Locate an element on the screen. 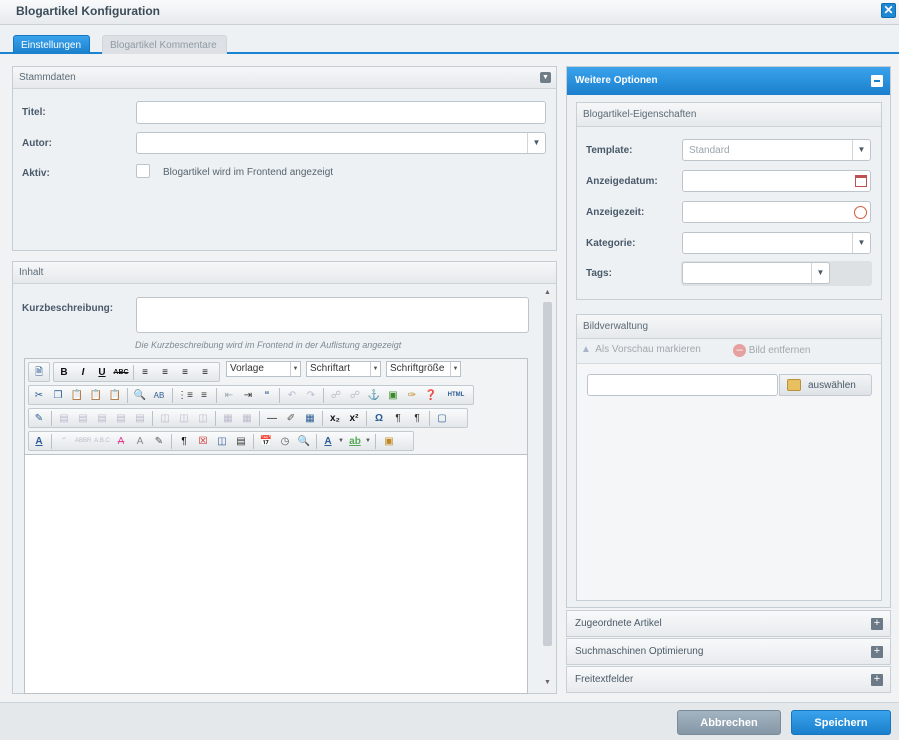 This screenshot has height=740, width=899. format-select: Vorlage ▼ is located at coordinates (263, 369).